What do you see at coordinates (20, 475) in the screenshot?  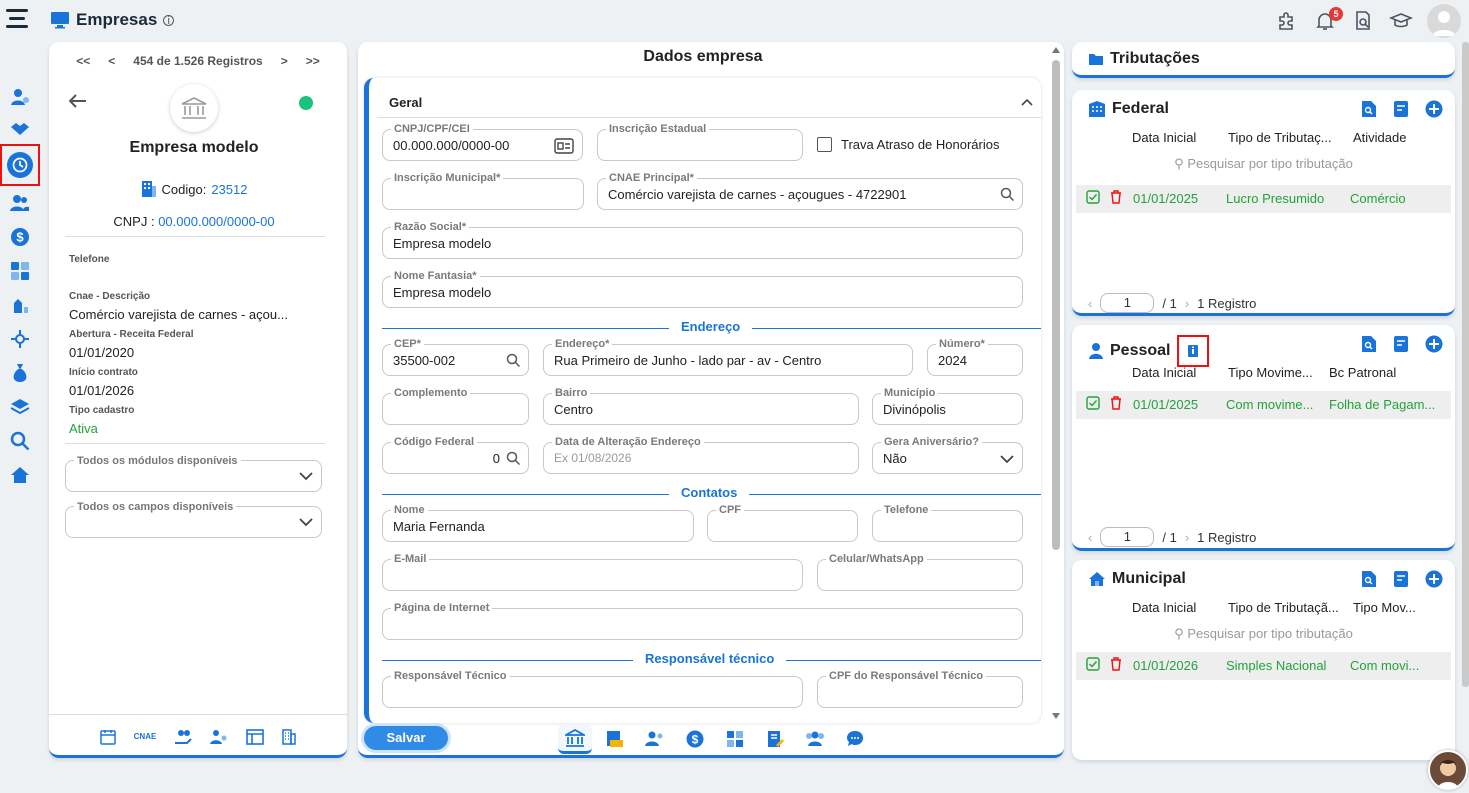 I see `side-nav-home` at bounding box center [20, 475].